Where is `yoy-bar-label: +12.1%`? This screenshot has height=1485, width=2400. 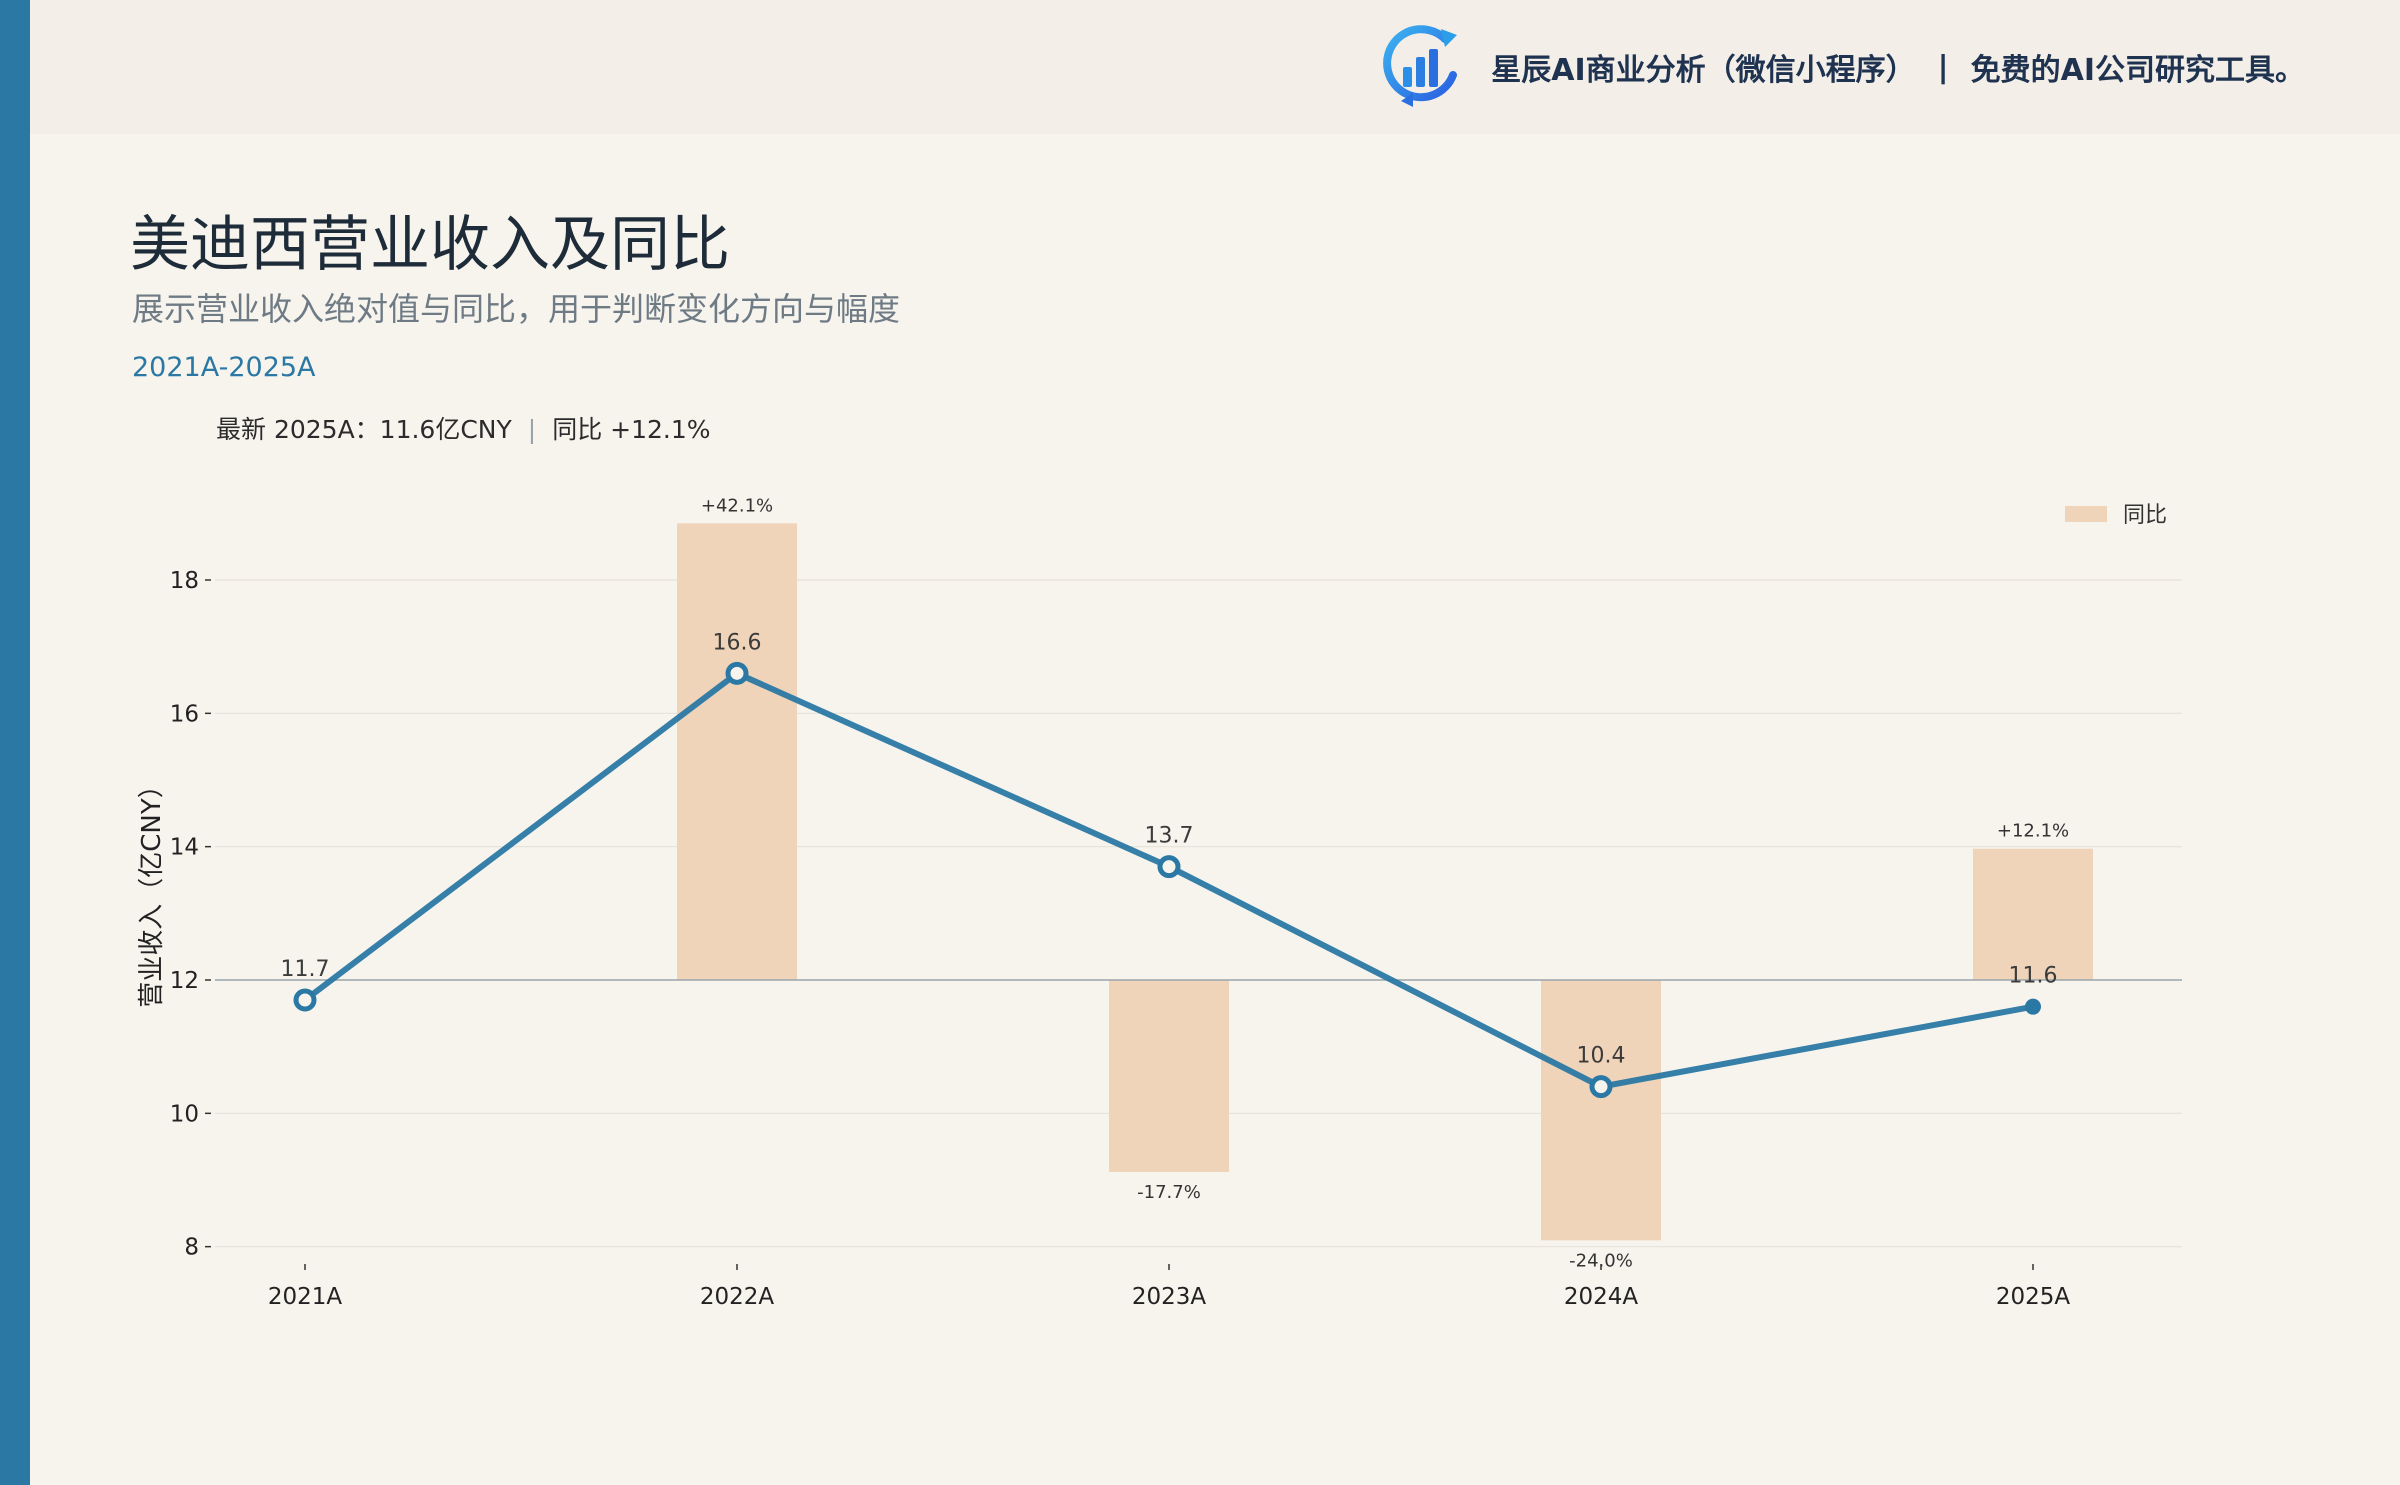
yoy-bar-label: +12.1% is located at coordinates (2033, 831).